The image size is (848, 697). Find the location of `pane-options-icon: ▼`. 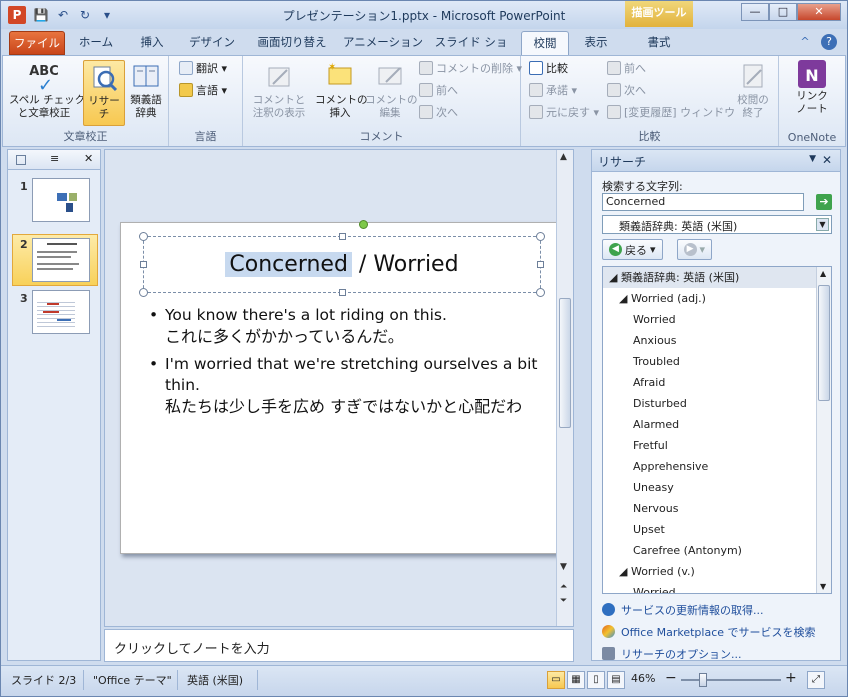

pane-options-icon: ▼ is located at coordinates (812, 159).